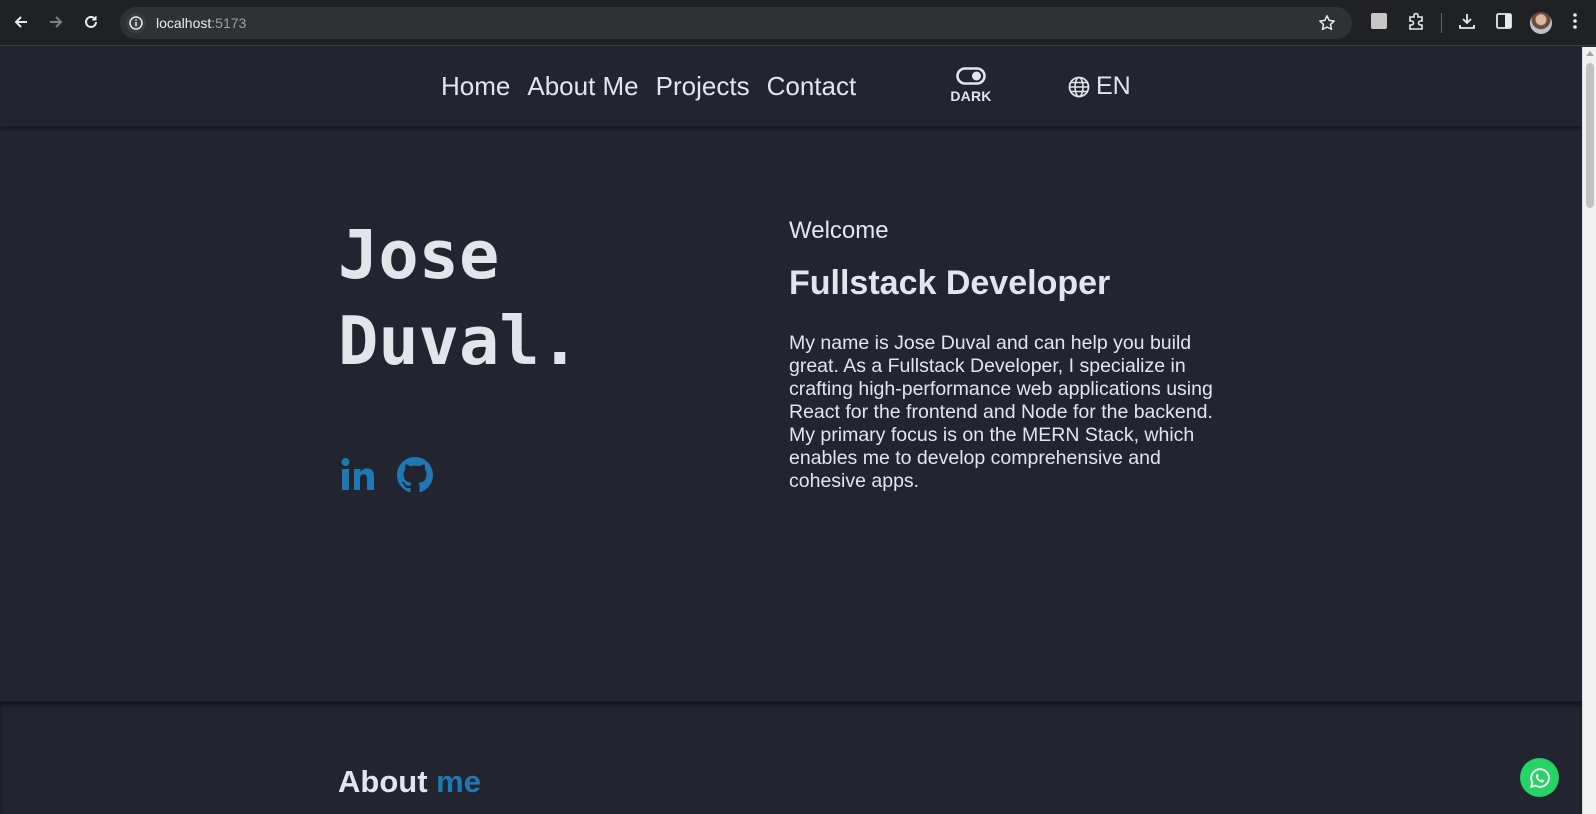  Describe the element at coordinates (582, 86) in the screenshot. I see `nav-link-about: About Me` at that location.